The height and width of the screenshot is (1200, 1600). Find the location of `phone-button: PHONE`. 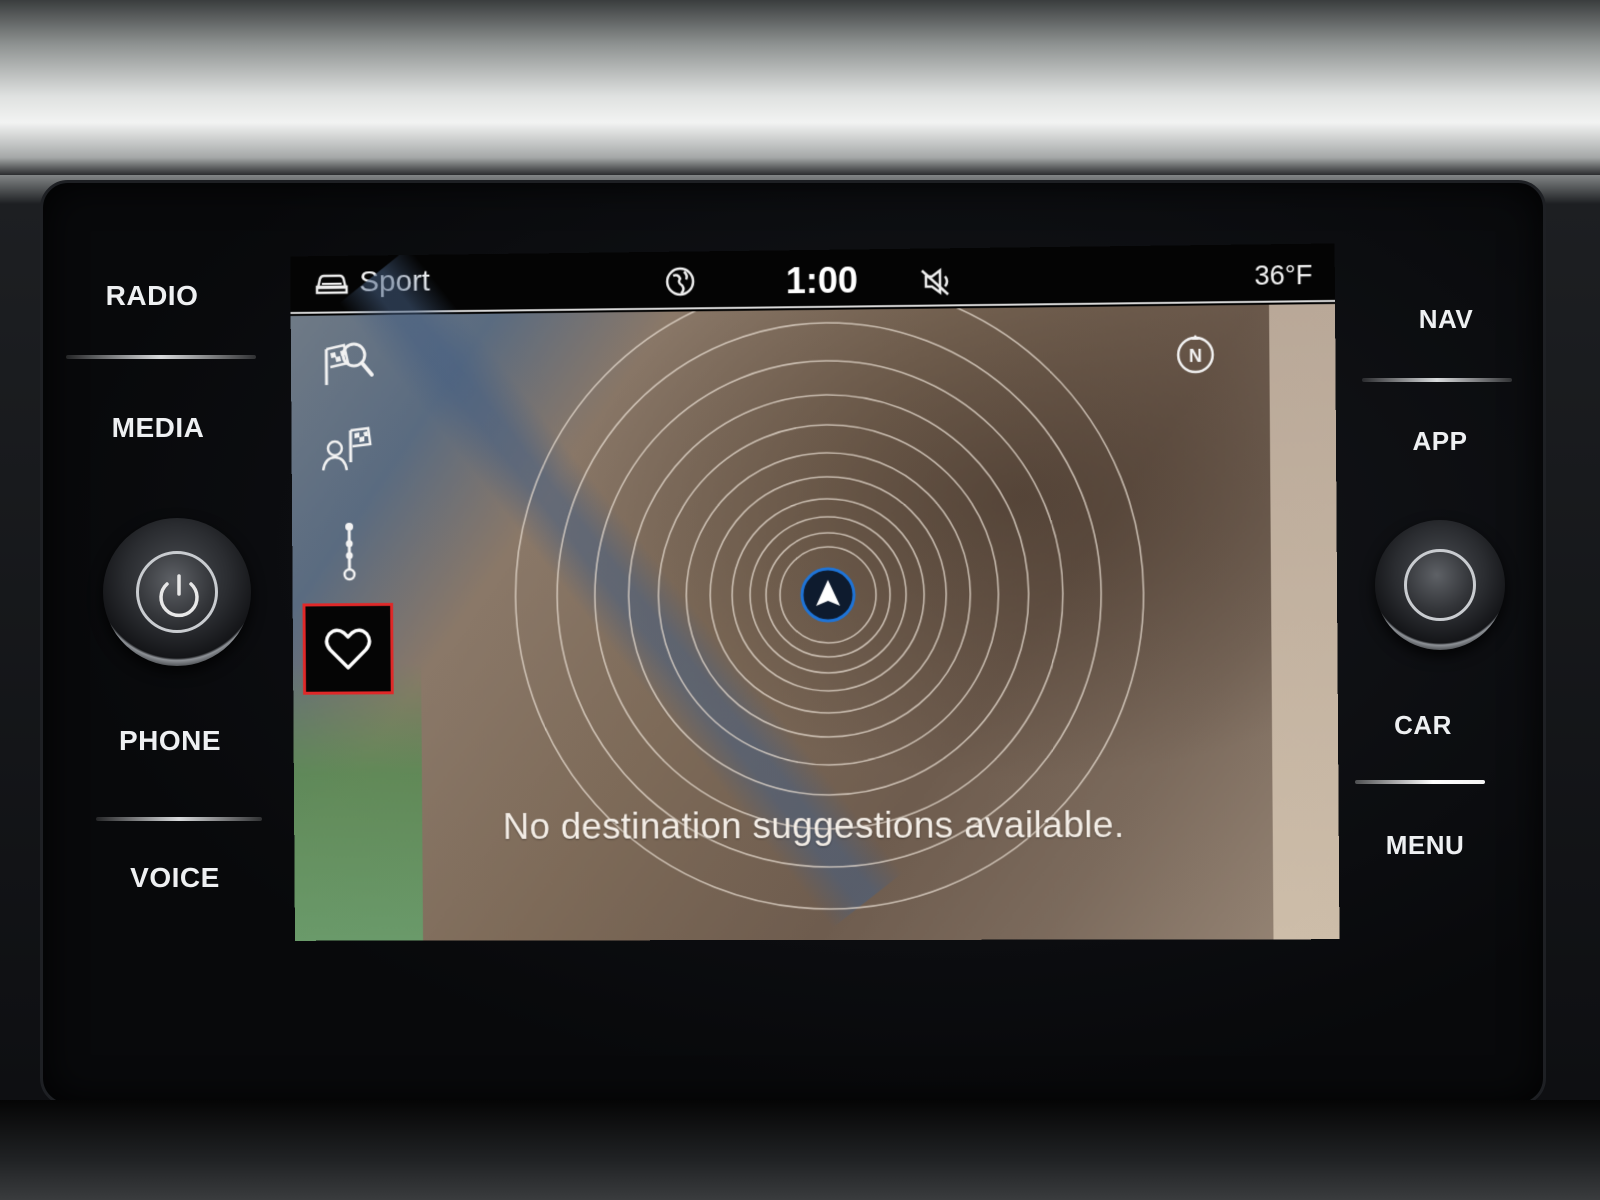

phone-button: PHONE is located at coordinates (170, 741).